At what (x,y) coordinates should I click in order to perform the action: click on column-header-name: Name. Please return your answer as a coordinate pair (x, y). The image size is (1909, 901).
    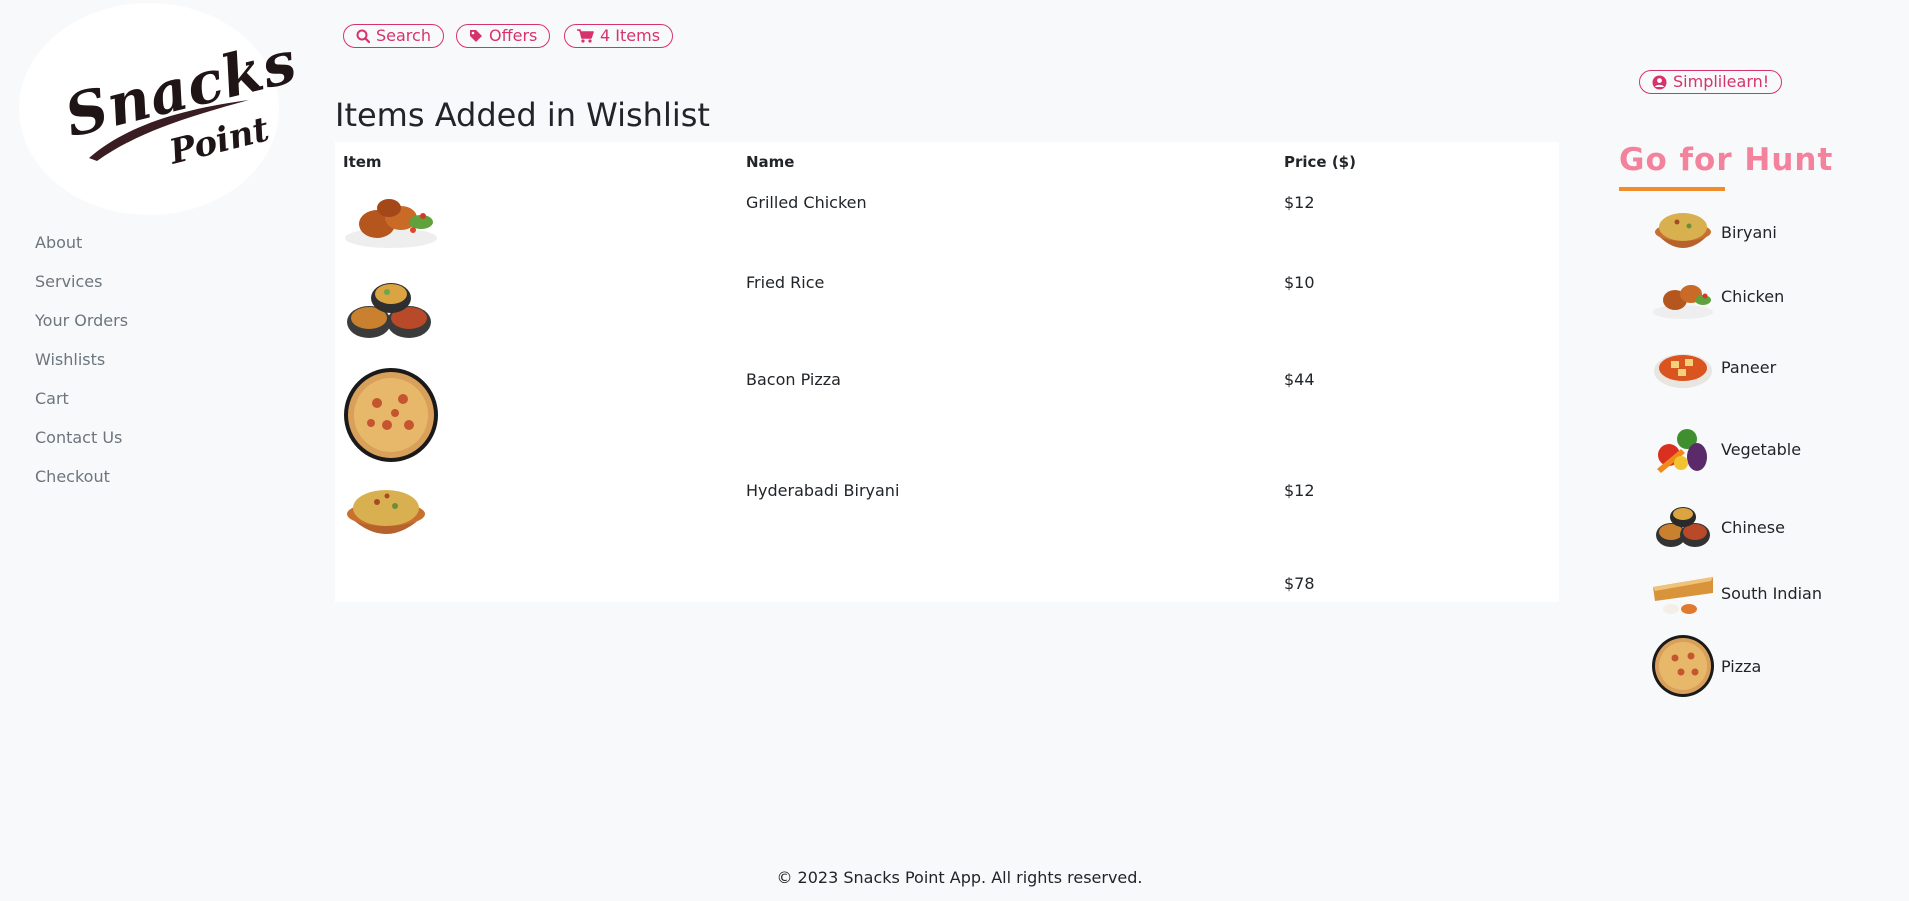
    Looking at the image, I should click on (770, 162).